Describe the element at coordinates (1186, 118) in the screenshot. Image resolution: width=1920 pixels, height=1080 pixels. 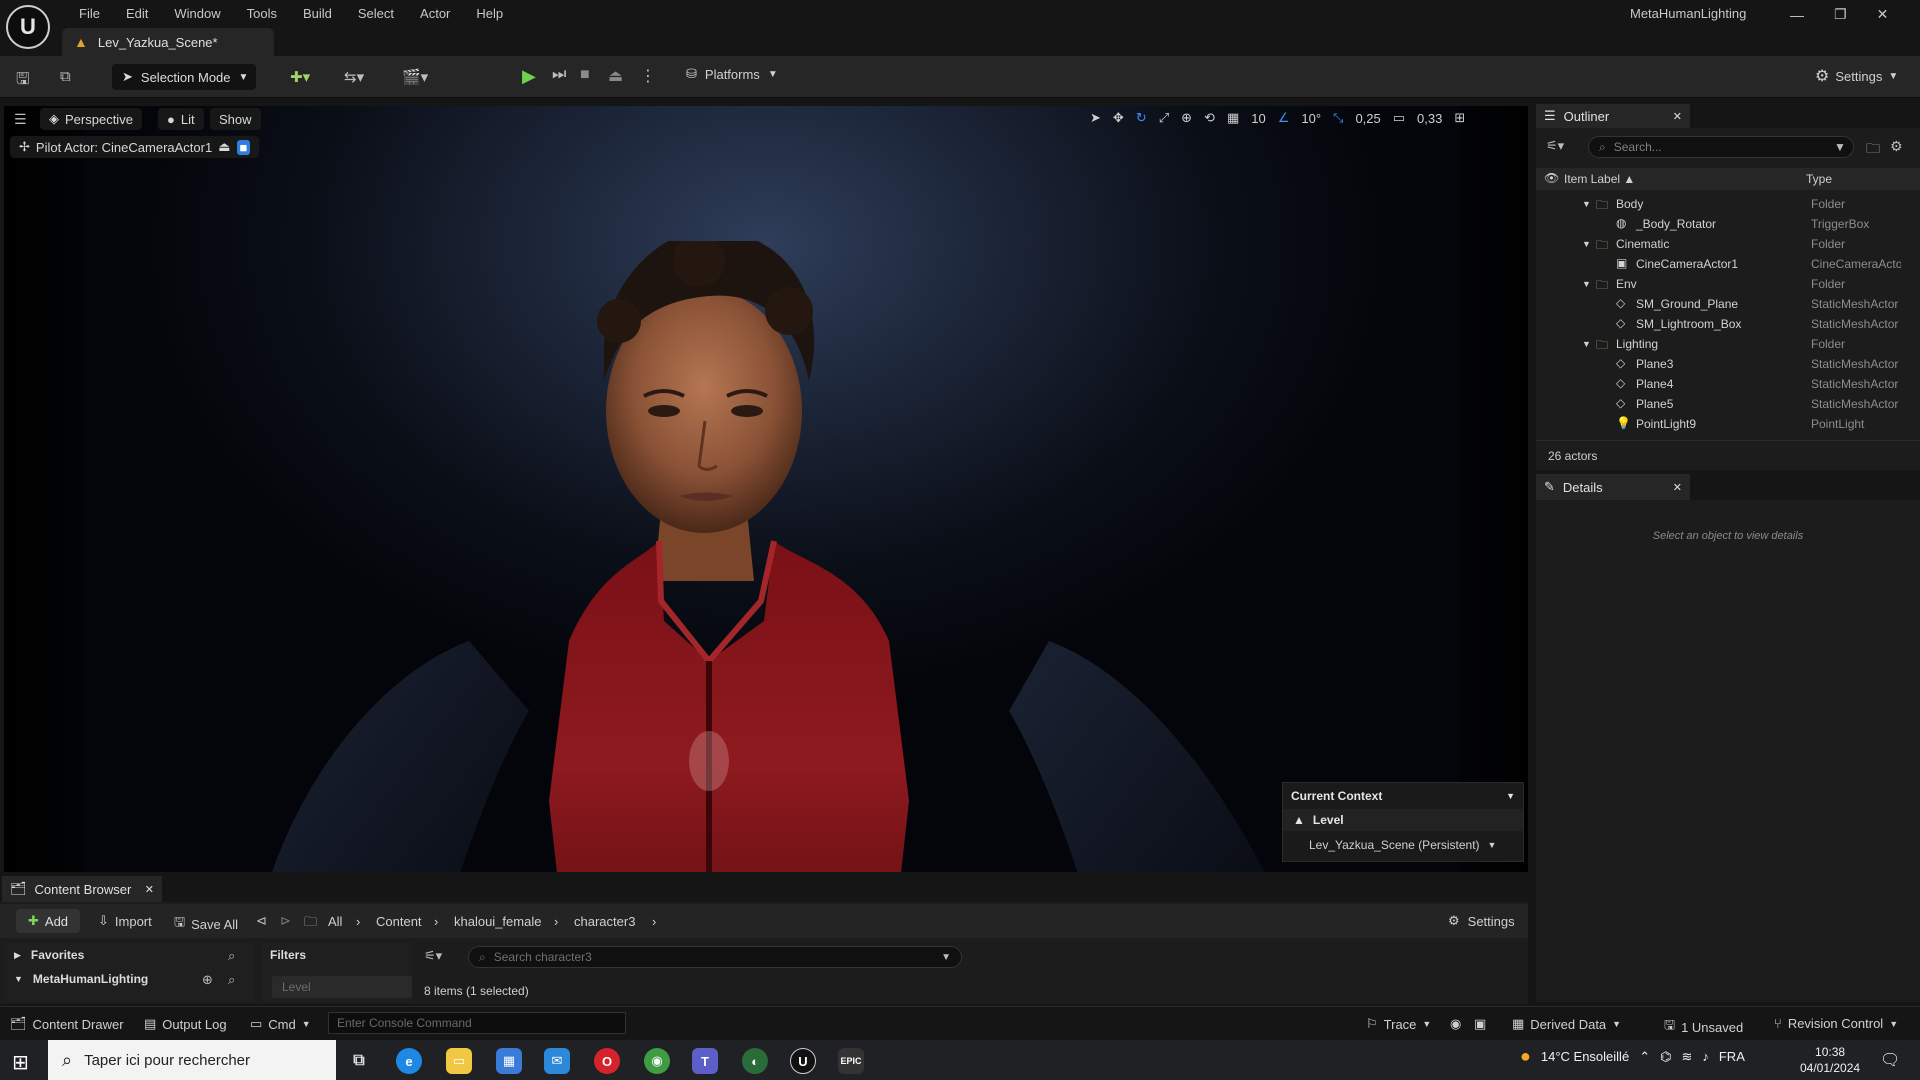
I see `world-space-icon: ⊕` at that location.